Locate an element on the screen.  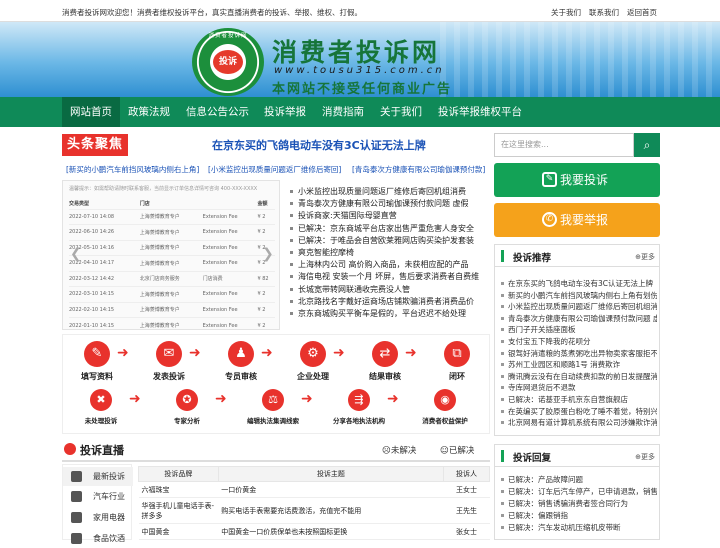
slider-prev-icon: ❮ is located at coordinates (76, 254).